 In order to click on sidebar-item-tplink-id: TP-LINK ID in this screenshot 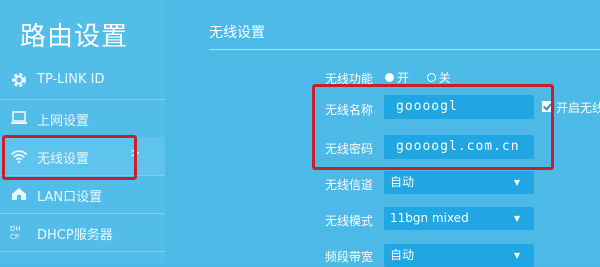, I will do `click(82, 80)`.